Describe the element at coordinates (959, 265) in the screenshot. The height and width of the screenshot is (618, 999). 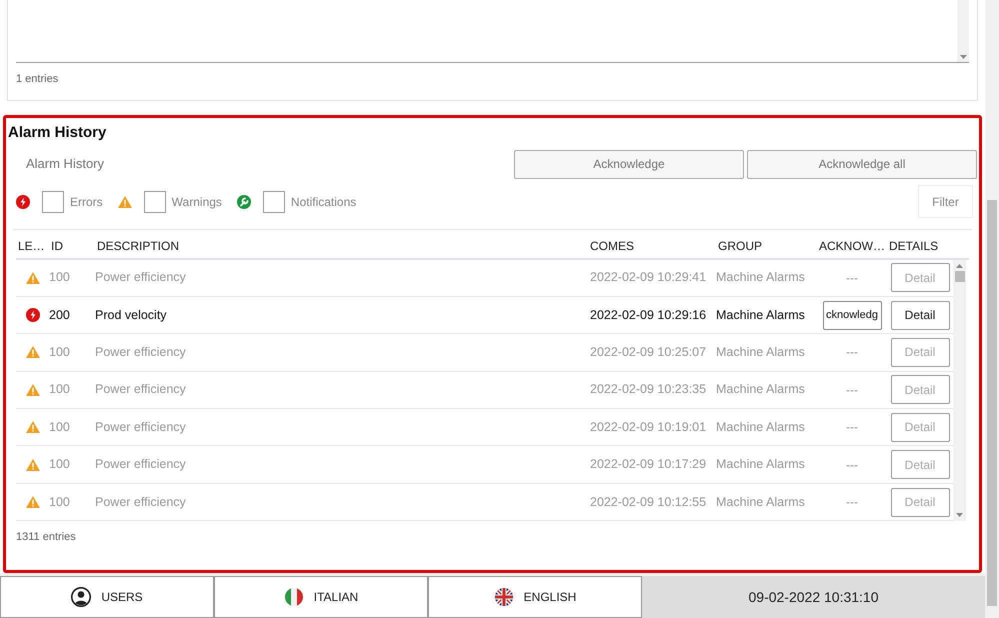
I see `scroll-up-icon` at that location.